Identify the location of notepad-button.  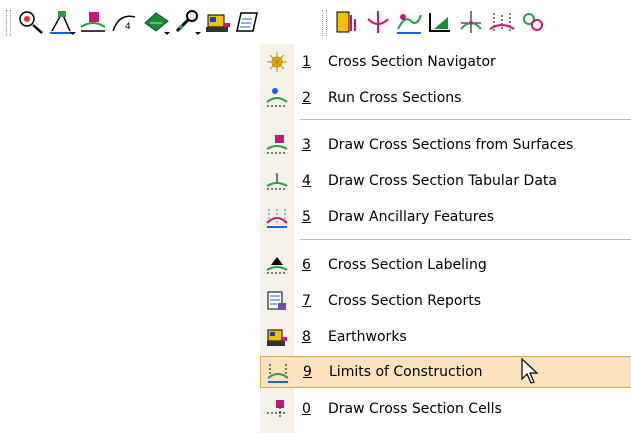
(249, 22).